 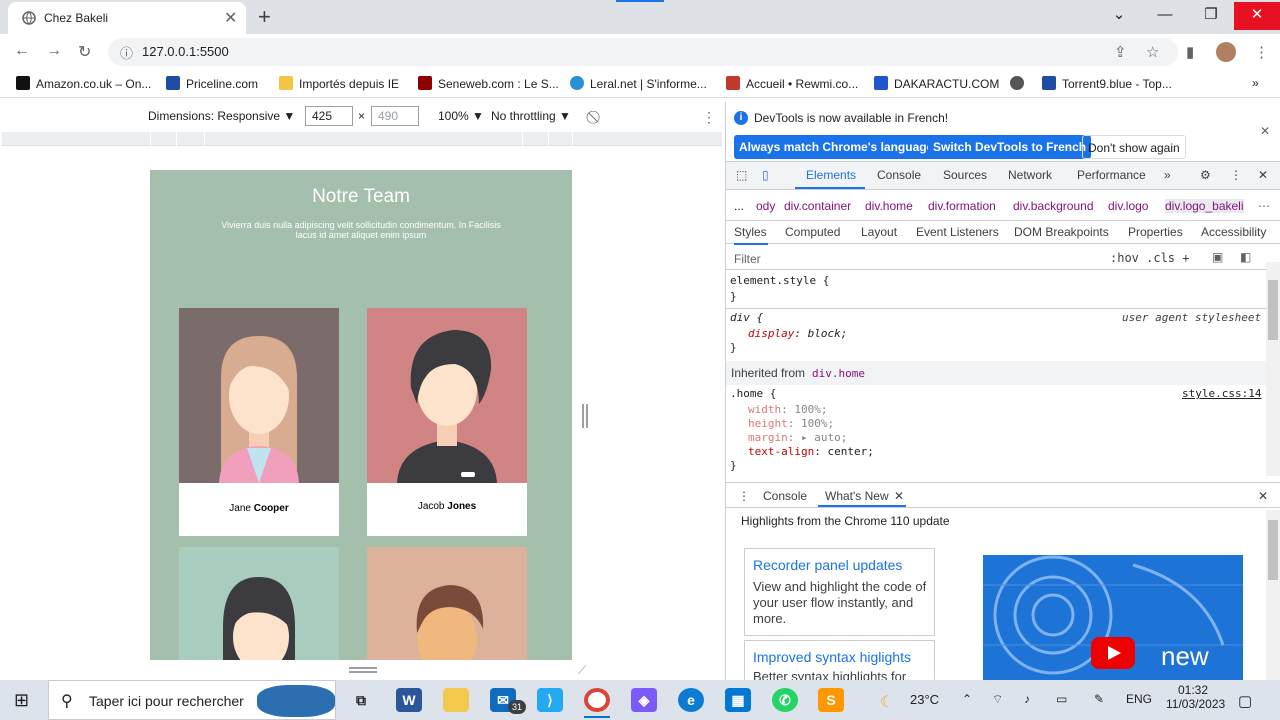 What do you see at coordinates (747, 259) in the screenshot?
I see `filter-input: Filter` at bounding box center [747, 259].